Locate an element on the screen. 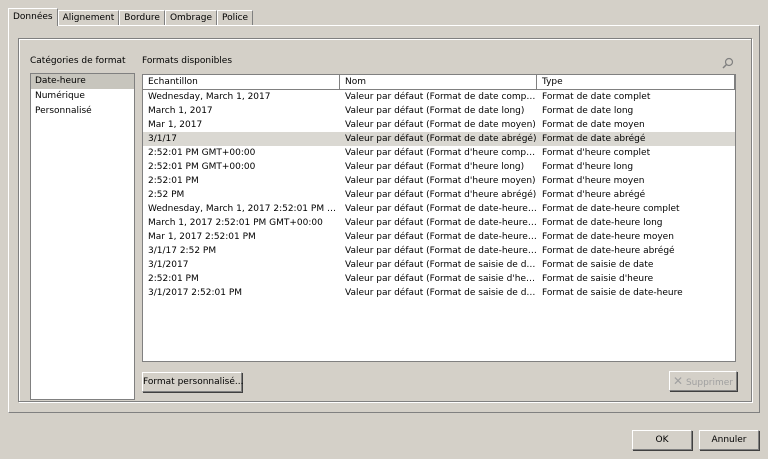 This screenshot has width=768, height=459. table-header: Echantillon Nom Type is located at coordinates (439, 82).